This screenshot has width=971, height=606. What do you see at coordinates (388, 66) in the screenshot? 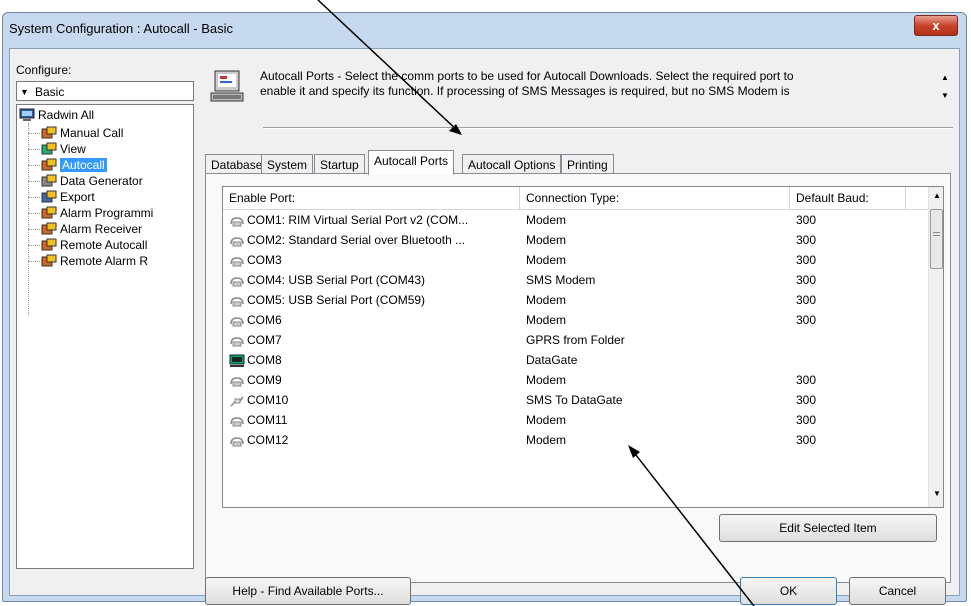
I see `annotation-arrow-tab` at bounding box center [388, 66].